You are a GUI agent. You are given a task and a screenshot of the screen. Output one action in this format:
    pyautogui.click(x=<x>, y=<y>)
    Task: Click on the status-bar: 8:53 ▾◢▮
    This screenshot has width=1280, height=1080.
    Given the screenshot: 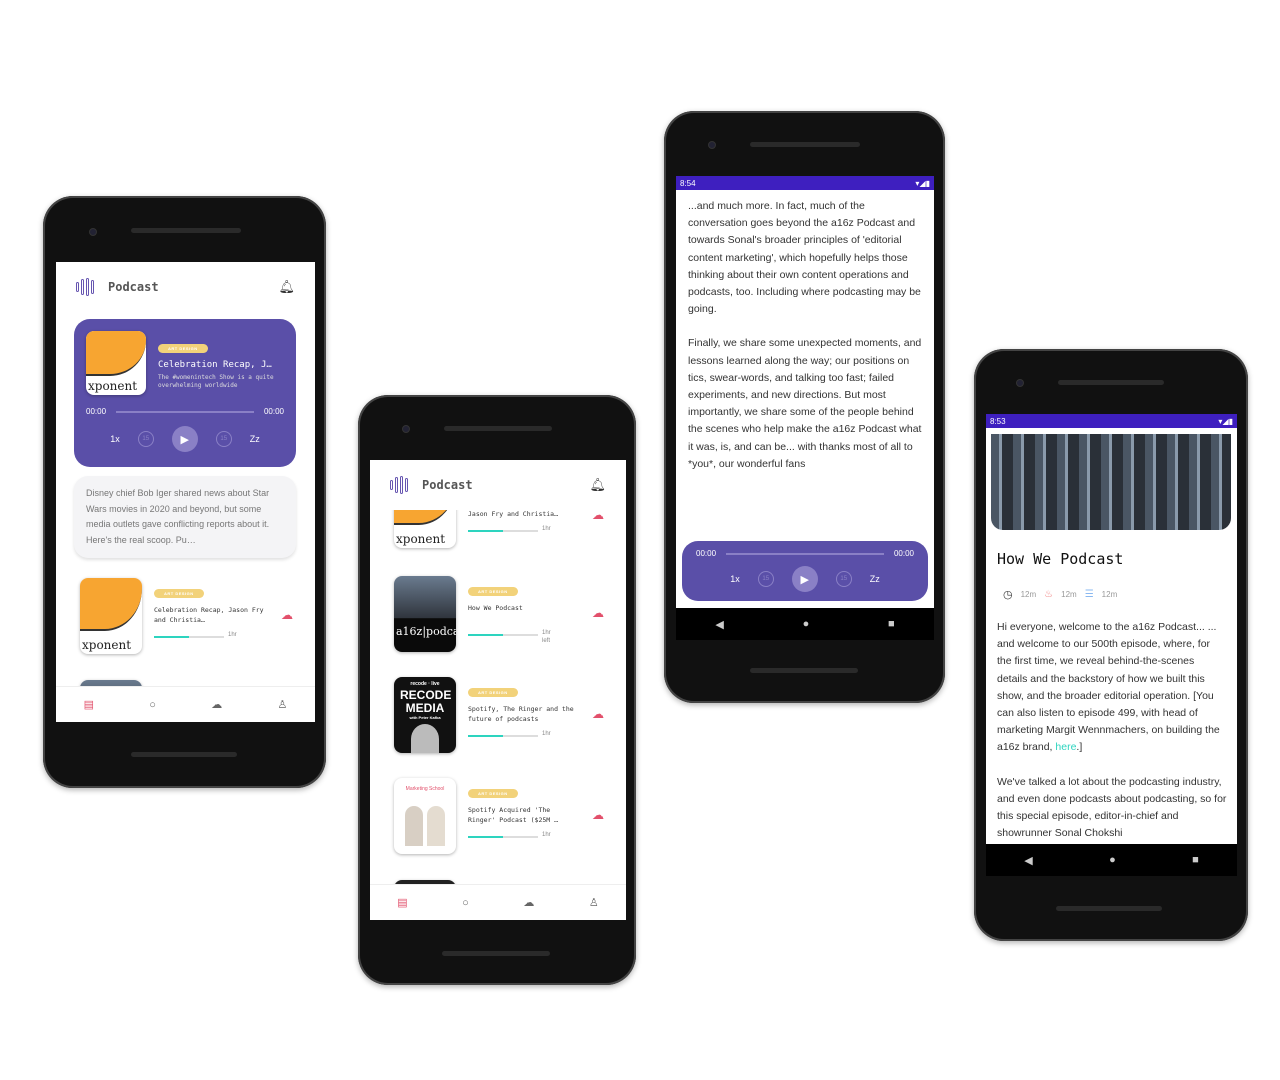 What is the action you would take?
    pyautogui.click(x=1111, y=421)
    